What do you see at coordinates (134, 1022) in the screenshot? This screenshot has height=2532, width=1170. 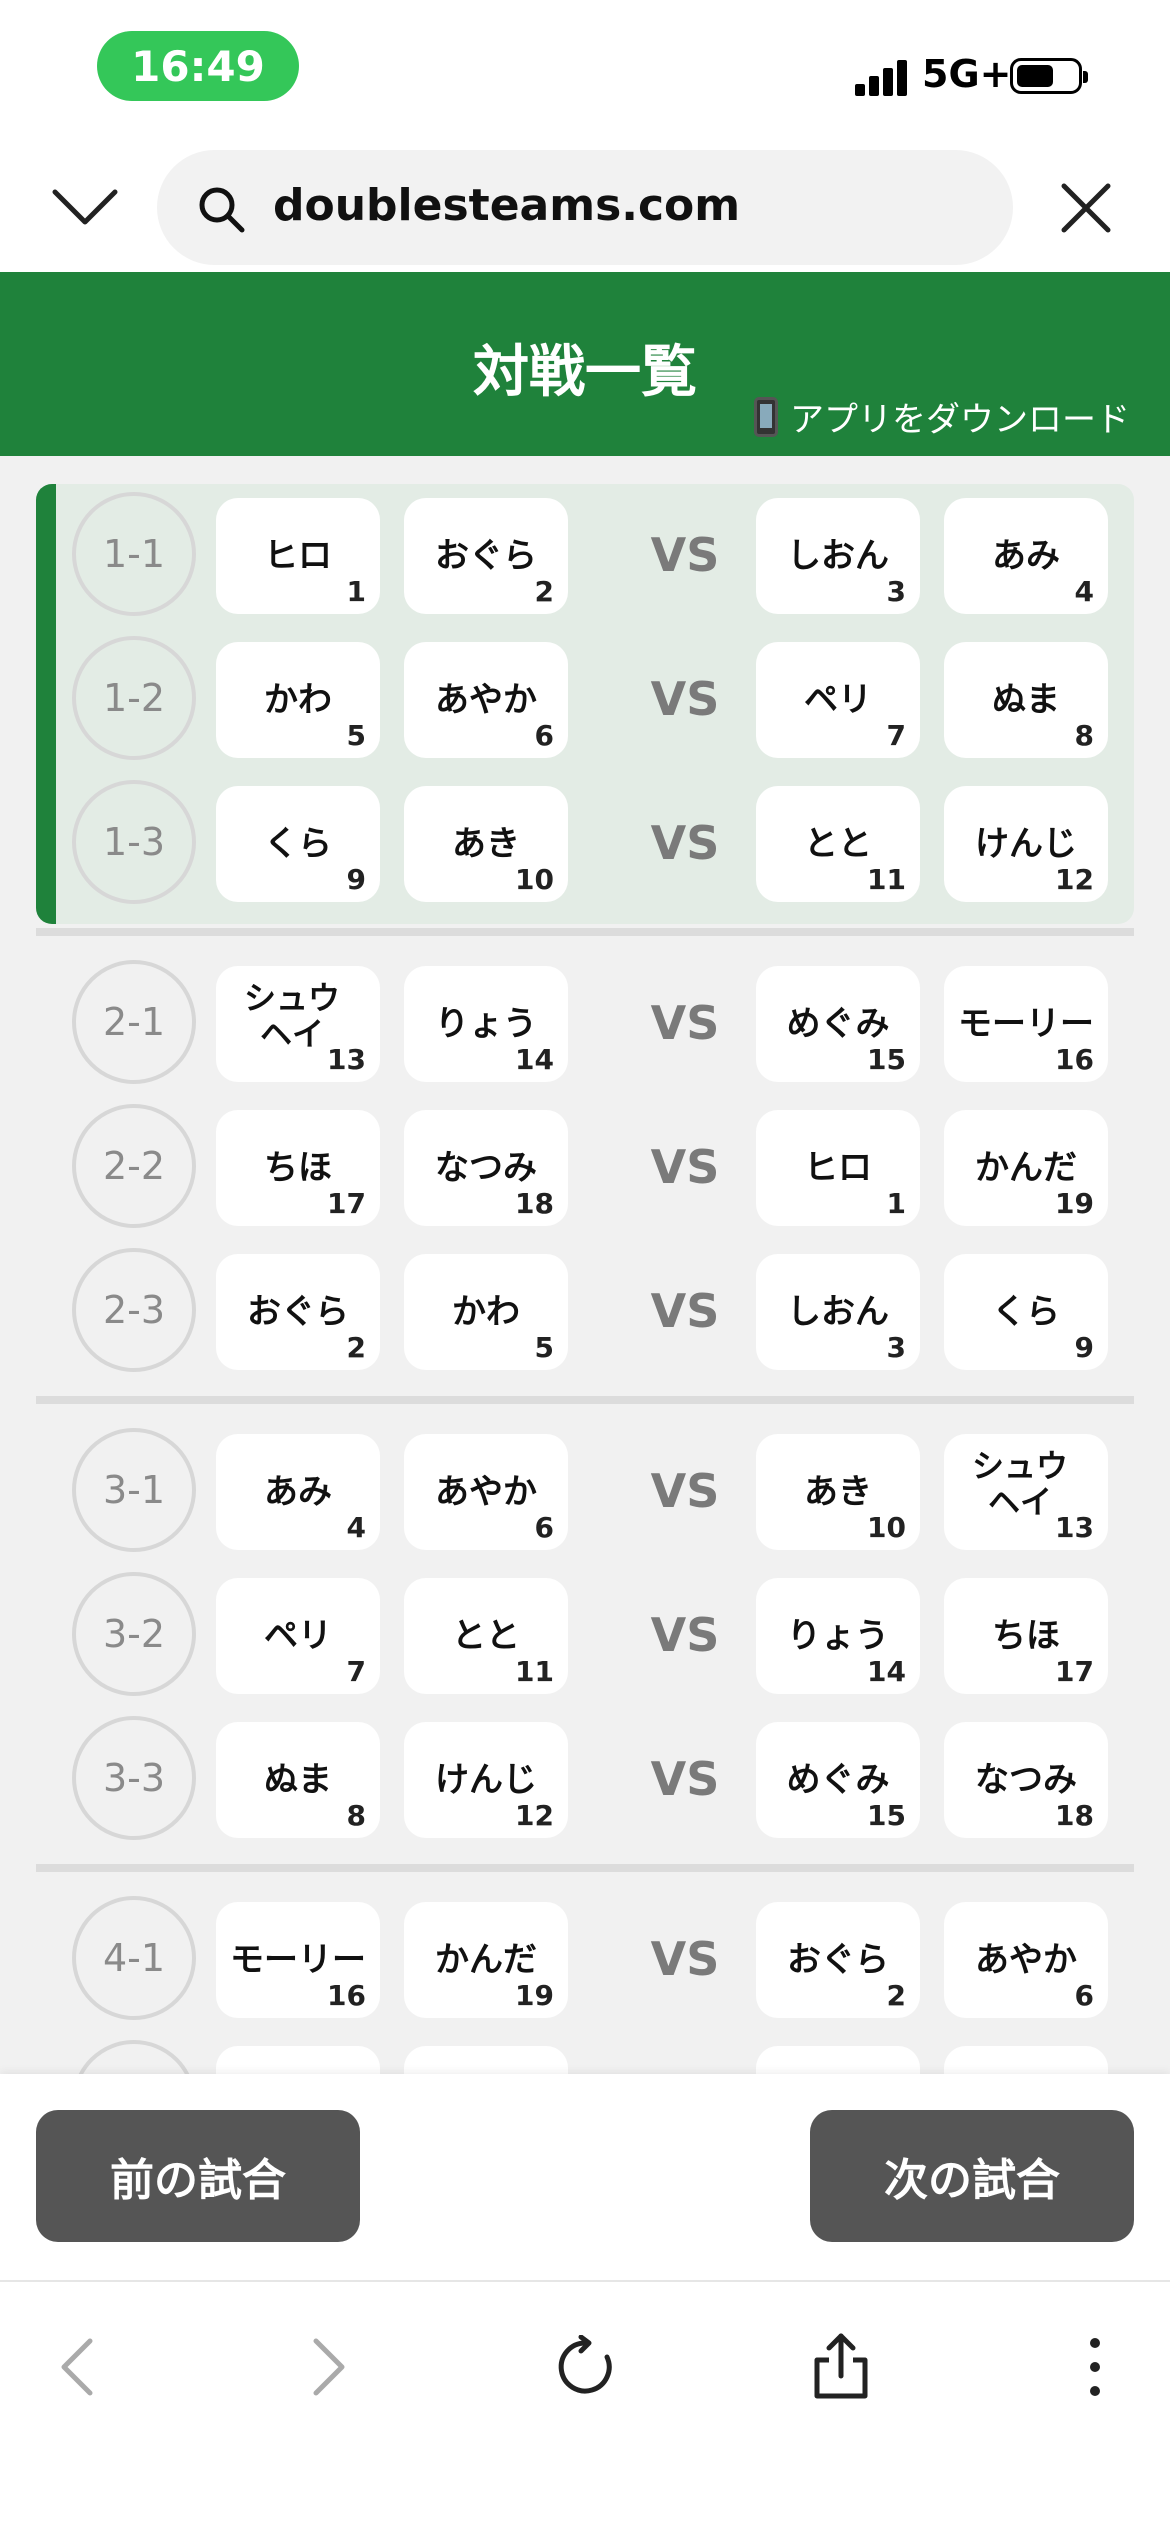 I see `match-number: 2-1` at bounding box center [134, 1022].